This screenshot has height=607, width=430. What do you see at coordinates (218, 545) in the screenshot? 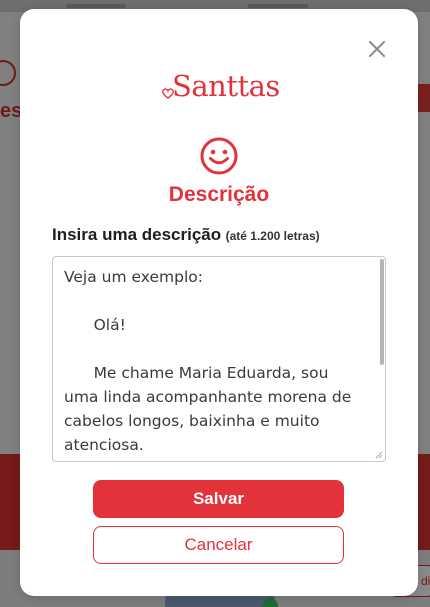
I see `cancel-button: Cancelar` at bounding box center [218, 545].